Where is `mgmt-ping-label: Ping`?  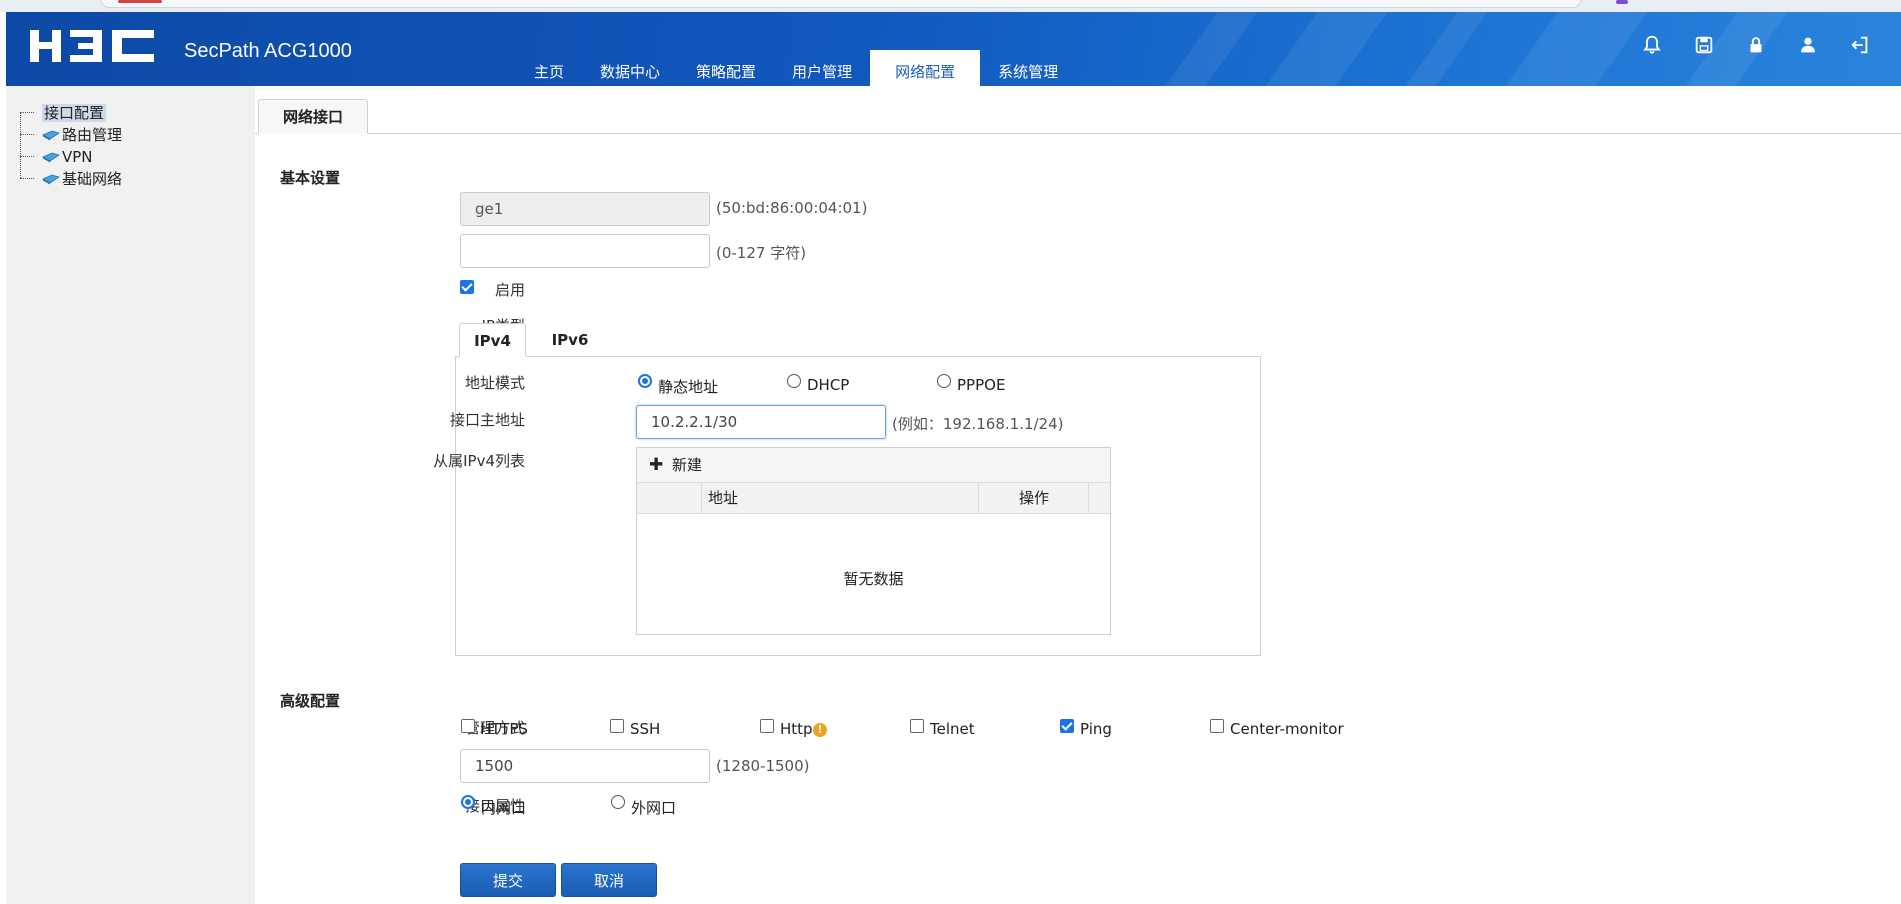
mgmt-ping-label: Ping is located at coordinates (1096, 729).